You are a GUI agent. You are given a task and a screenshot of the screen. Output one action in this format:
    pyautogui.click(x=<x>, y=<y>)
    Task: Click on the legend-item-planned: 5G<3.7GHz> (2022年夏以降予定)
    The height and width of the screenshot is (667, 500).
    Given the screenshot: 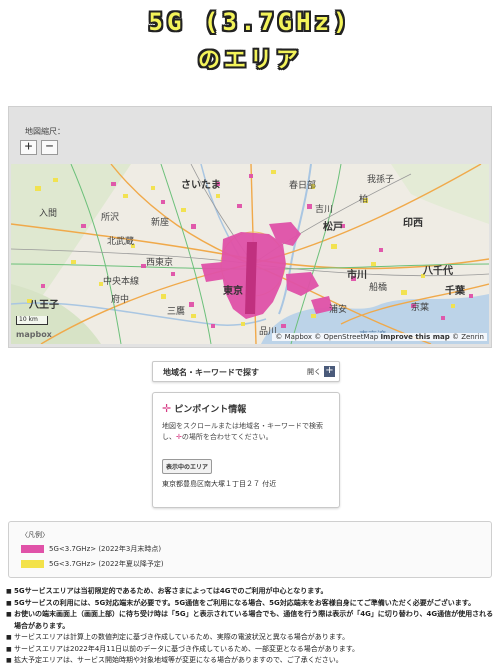 What is the action you would take?
    pyautogui.click(x=92, y=564)
    